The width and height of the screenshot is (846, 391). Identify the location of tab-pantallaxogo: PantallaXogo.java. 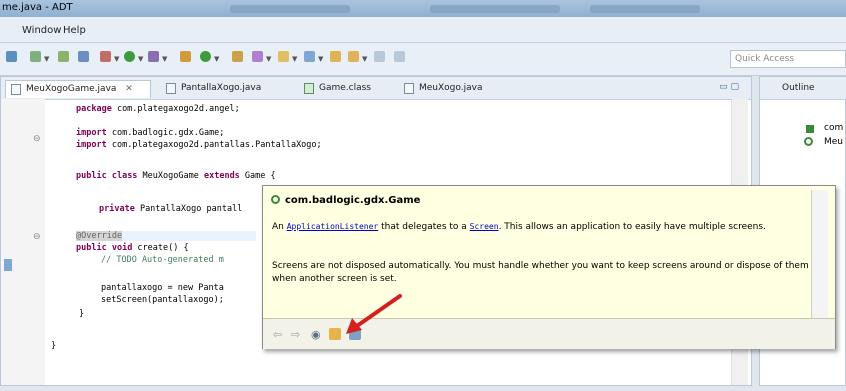
(223, 89).